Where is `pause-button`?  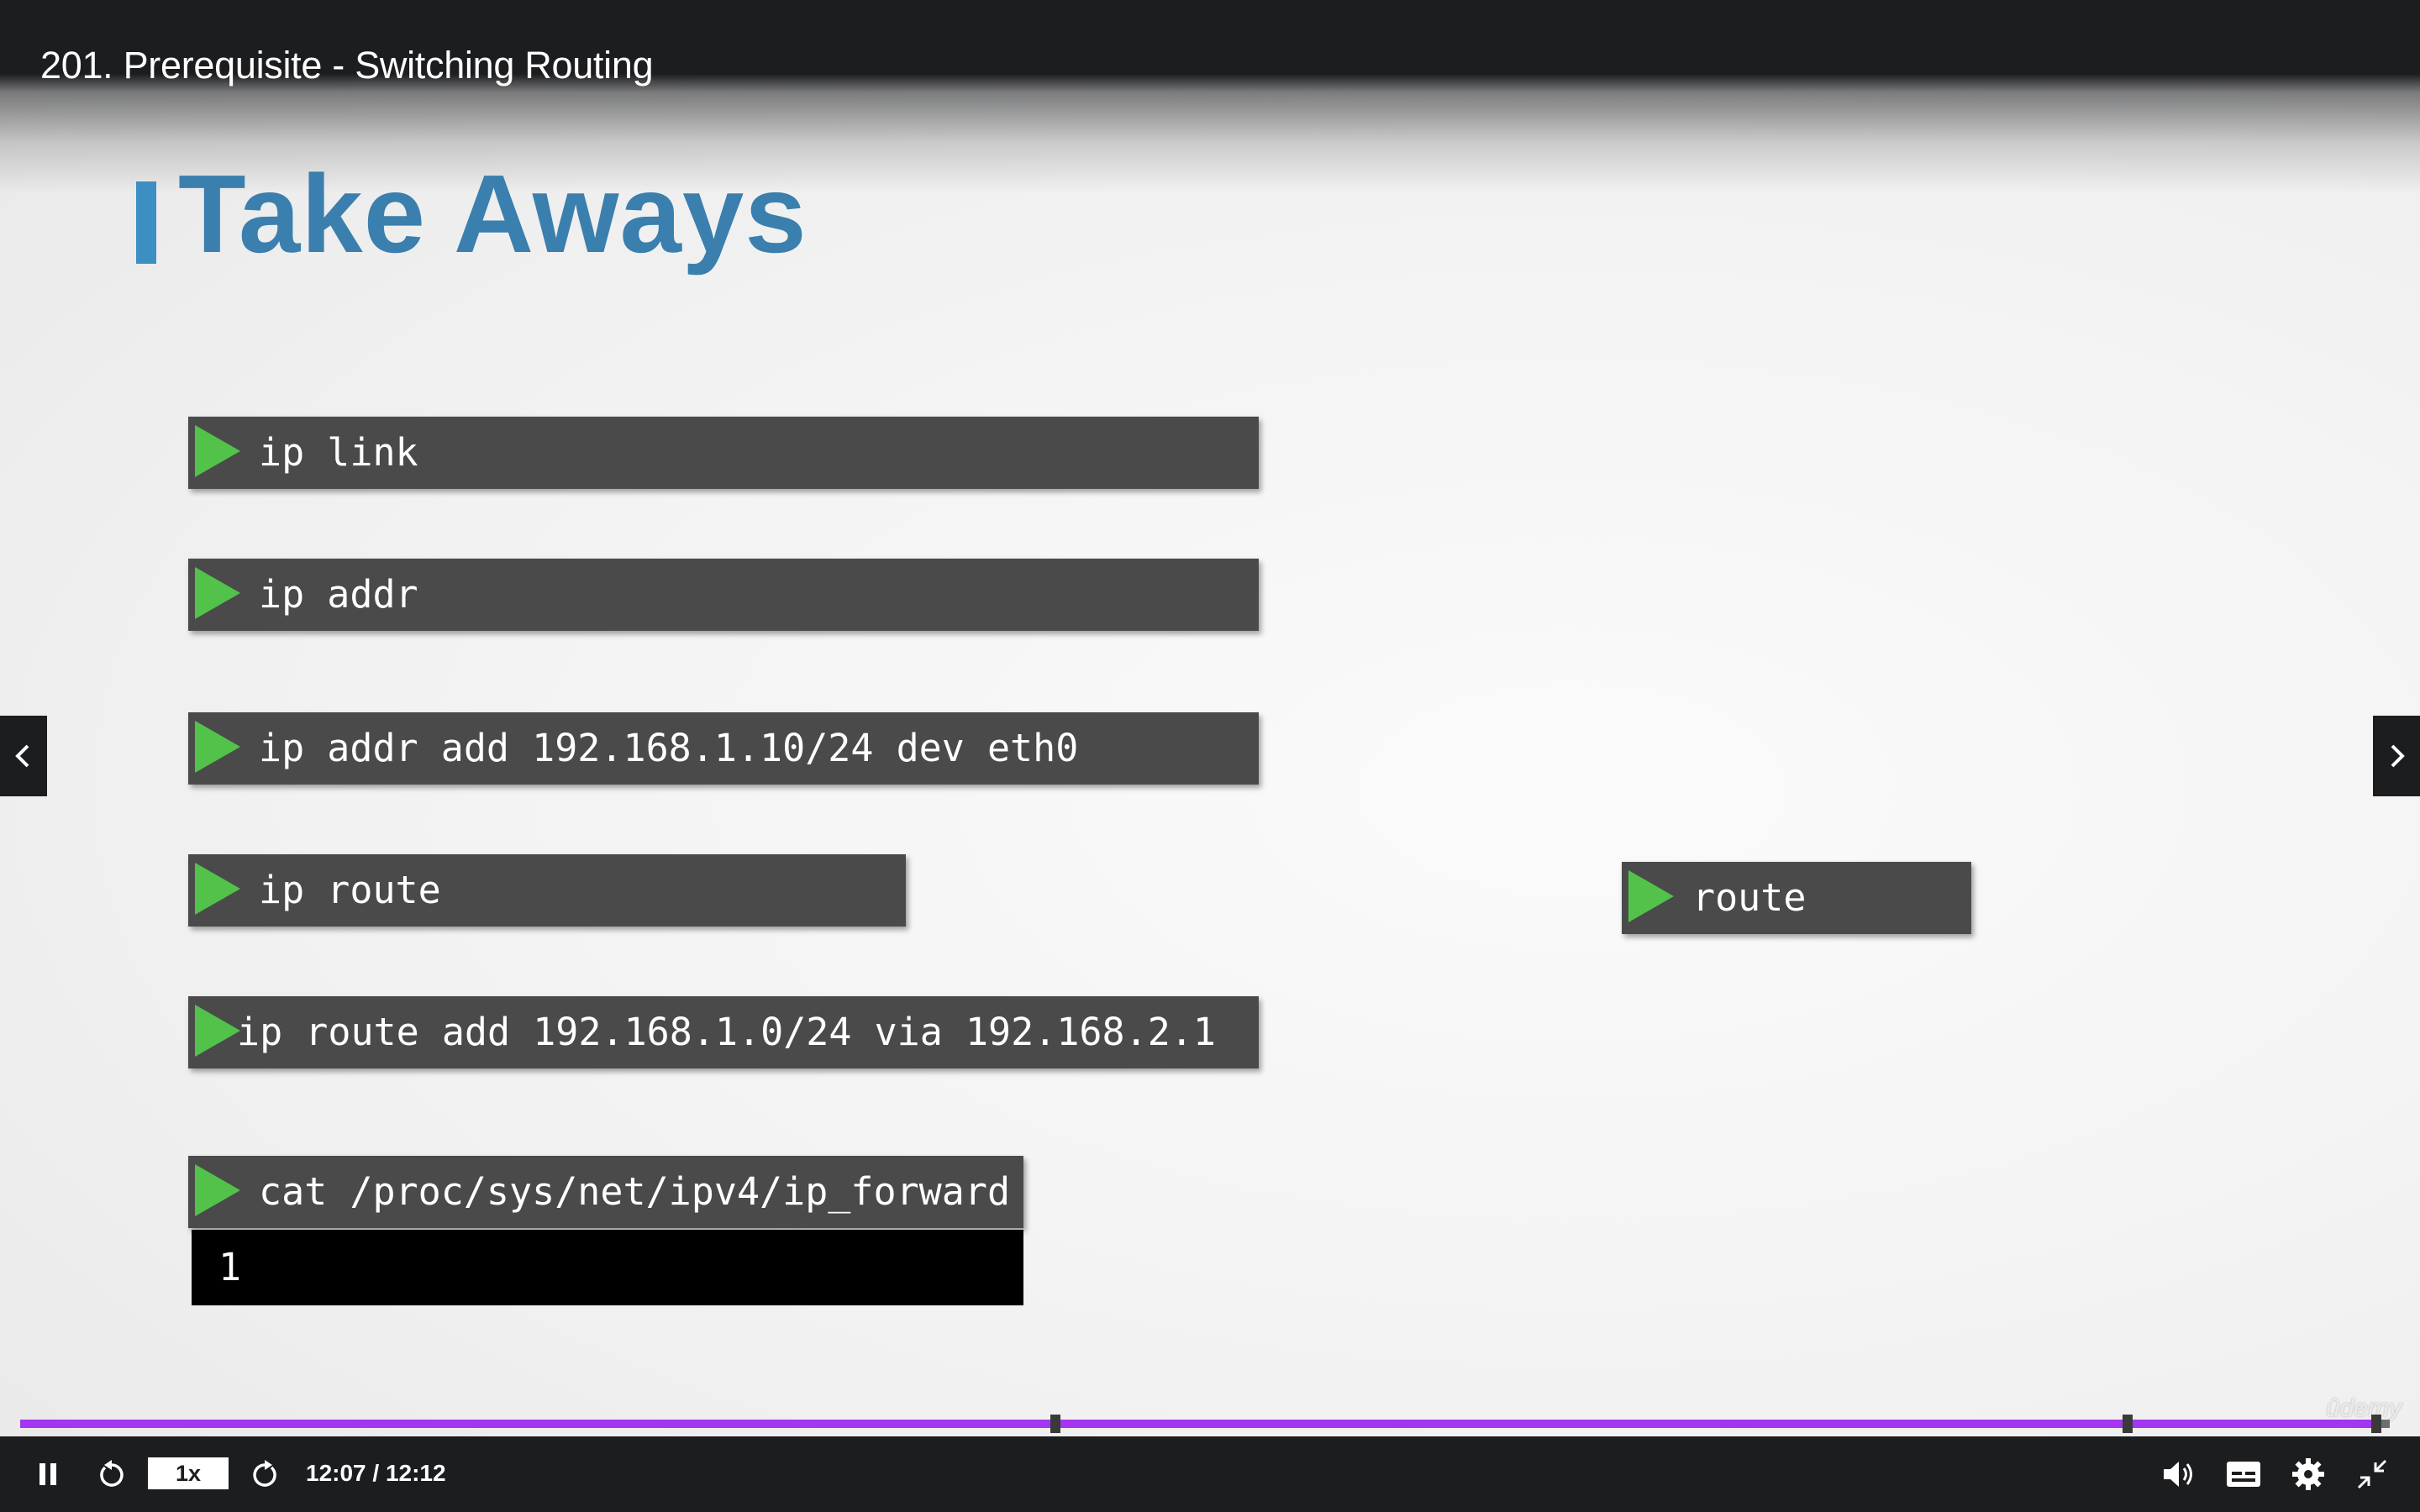 pause-button is located at coordinates (48, 1474).